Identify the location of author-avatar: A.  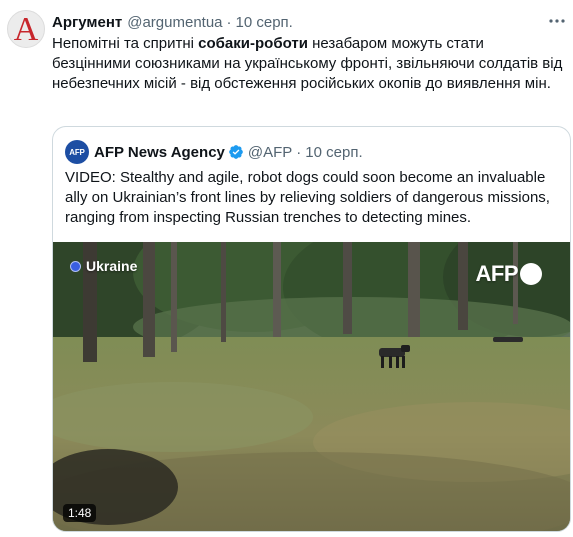
(26, 29).